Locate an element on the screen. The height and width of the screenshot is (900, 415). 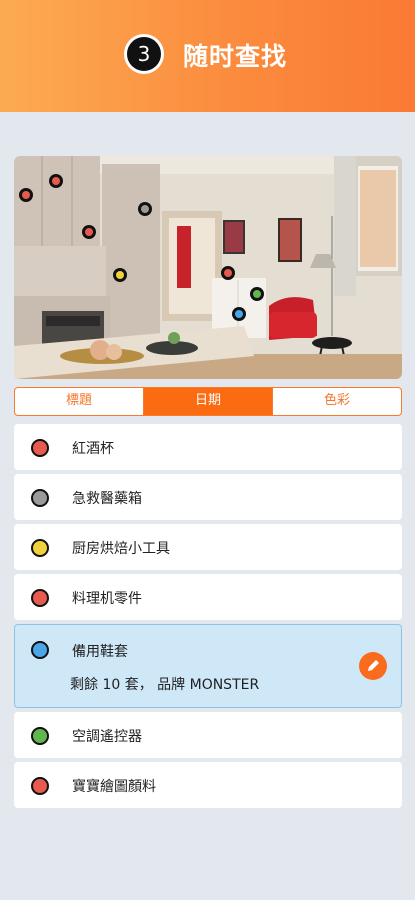
header-banner: 3 随时查找 is located at coordinates (207, 56).